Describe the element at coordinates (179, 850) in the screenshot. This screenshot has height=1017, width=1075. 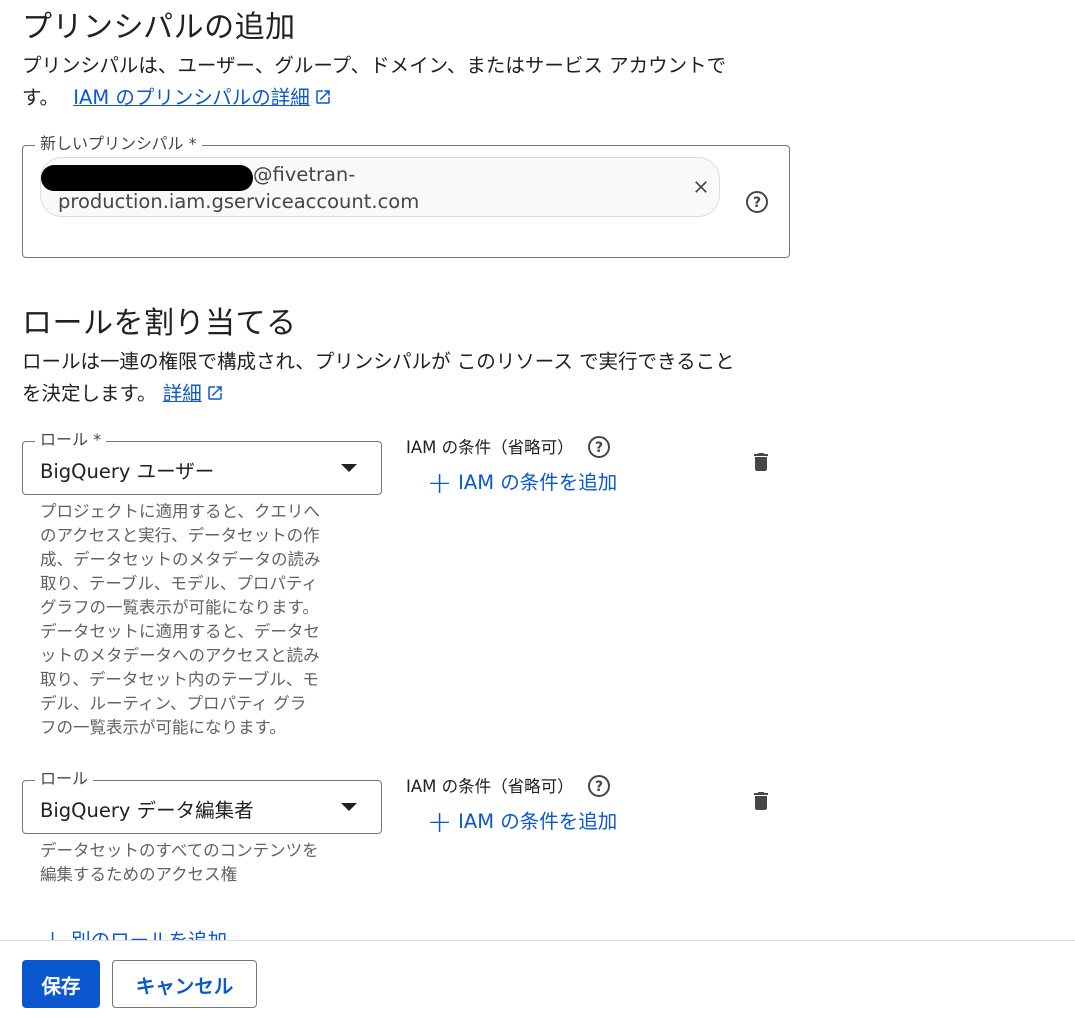
I see `role-2-description-line: データセットのすべてのコンテンツを` at that location.